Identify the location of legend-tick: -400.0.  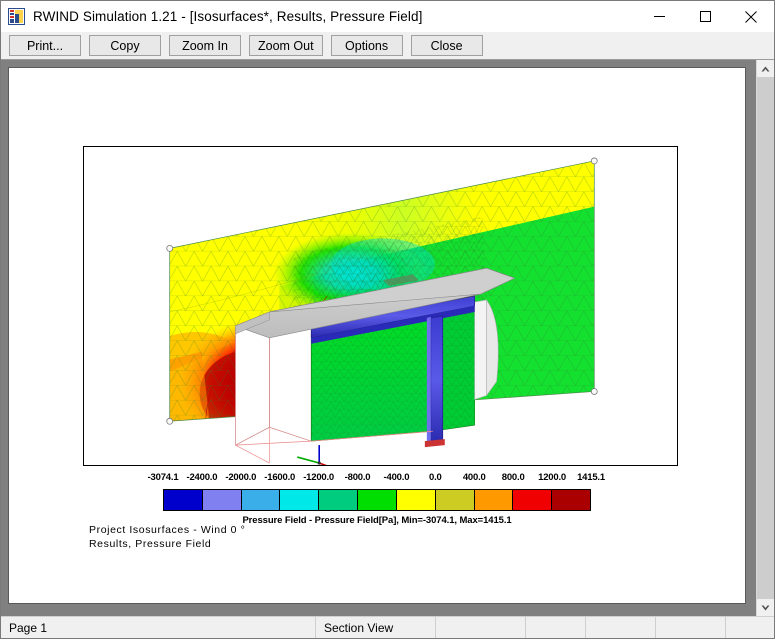
(396, 477).